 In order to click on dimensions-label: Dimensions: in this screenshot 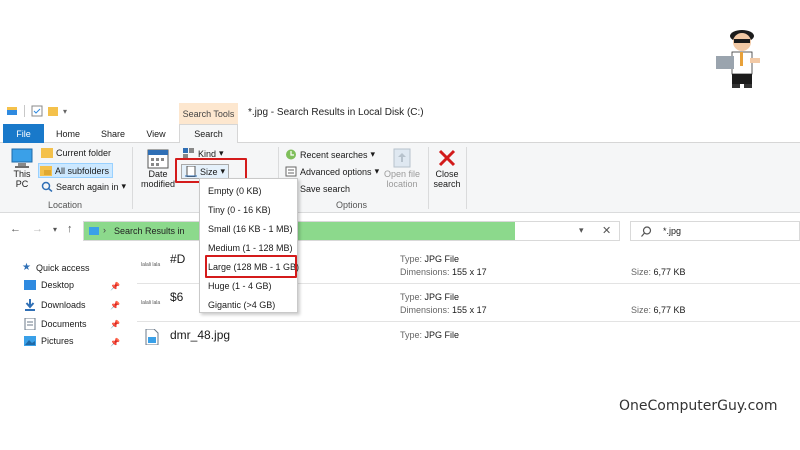, I will do `click(425, 272)`.